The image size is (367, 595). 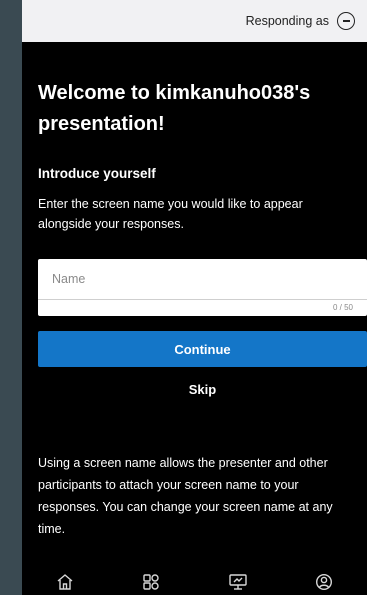 I want to click on skip-link: Skip, so click(x=202, y=389).